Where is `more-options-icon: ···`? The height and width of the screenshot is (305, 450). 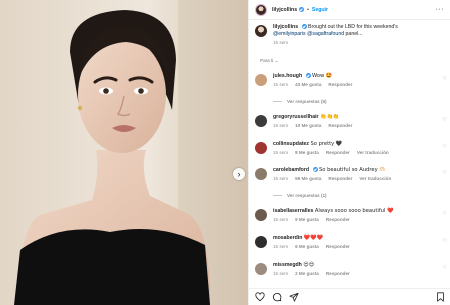 more-options-icon: ··· is located at coordinates (440, 9).